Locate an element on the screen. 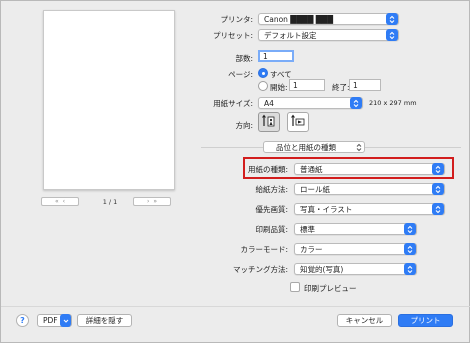  page-counter: 1 / 1 is located at coordinates (110, 202).